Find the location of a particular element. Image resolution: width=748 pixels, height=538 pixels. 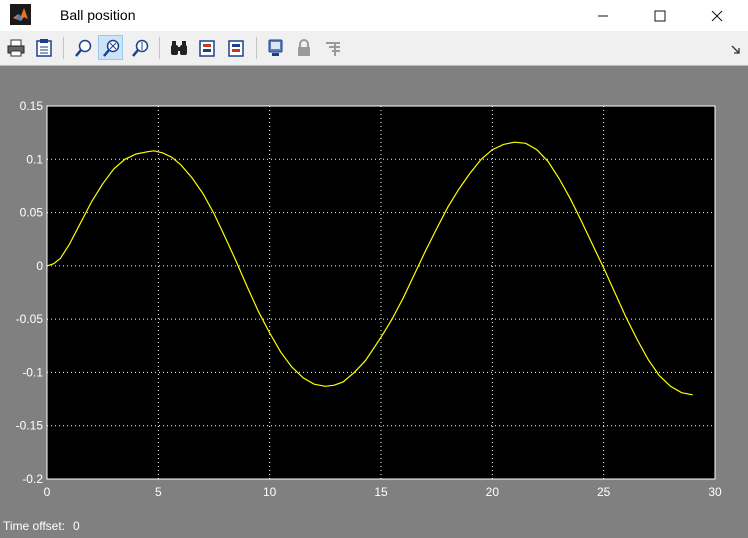

toolbar-overflow-icon is located at coordinates (737, 49).